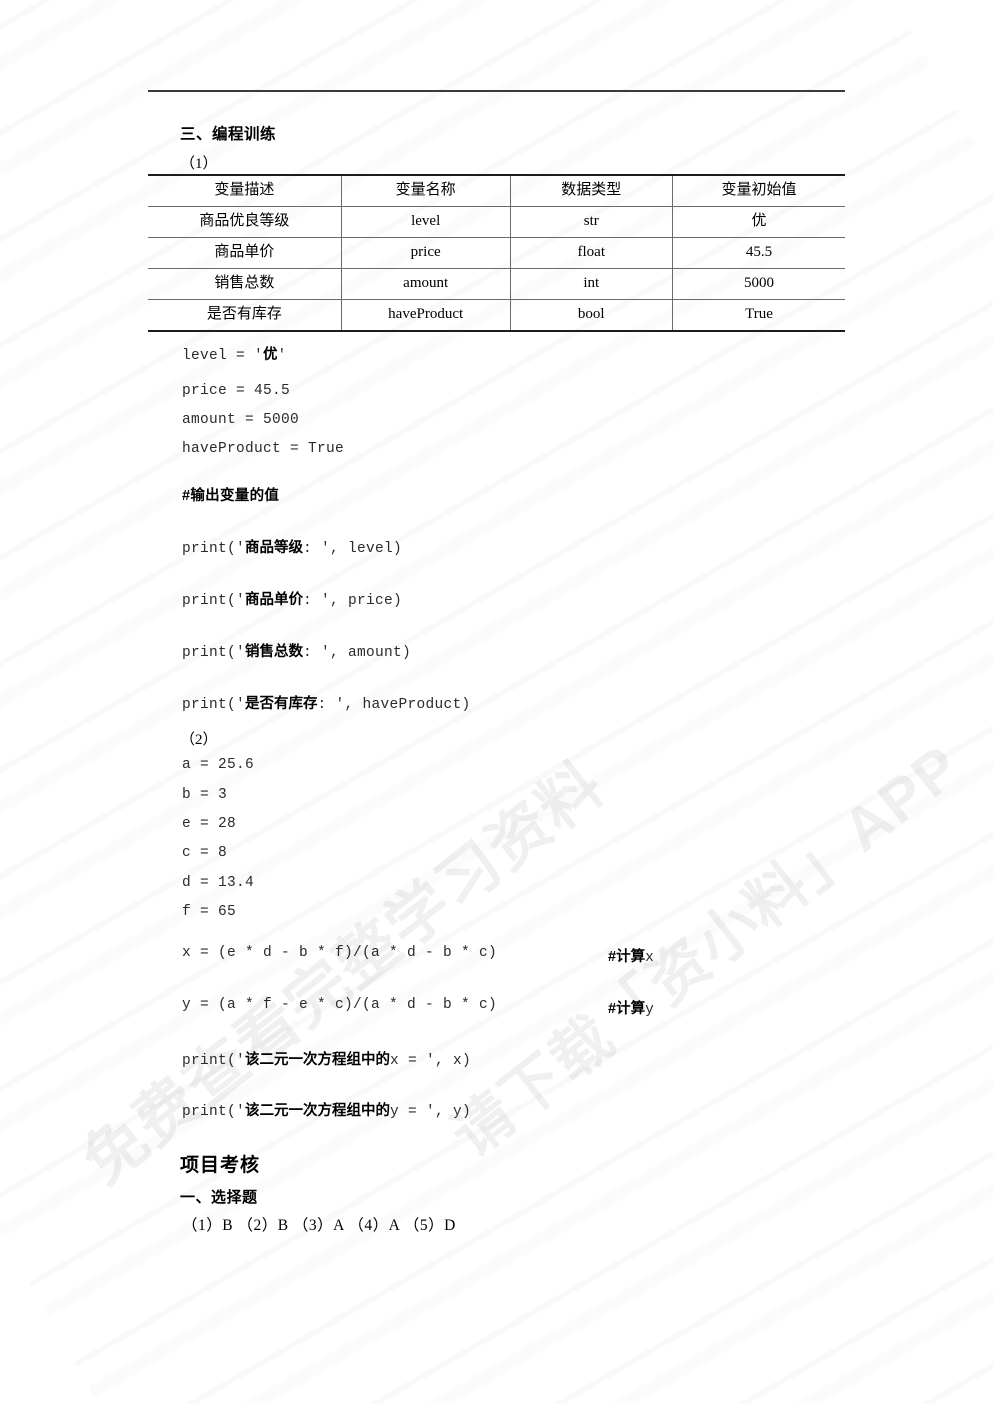 This screenshot has height=1404, width=993. Describe the element at coordinates (219, 1197) in the screenshot. I see `assessment-subtitle-multiple-choice: 一、选择题` at that location.